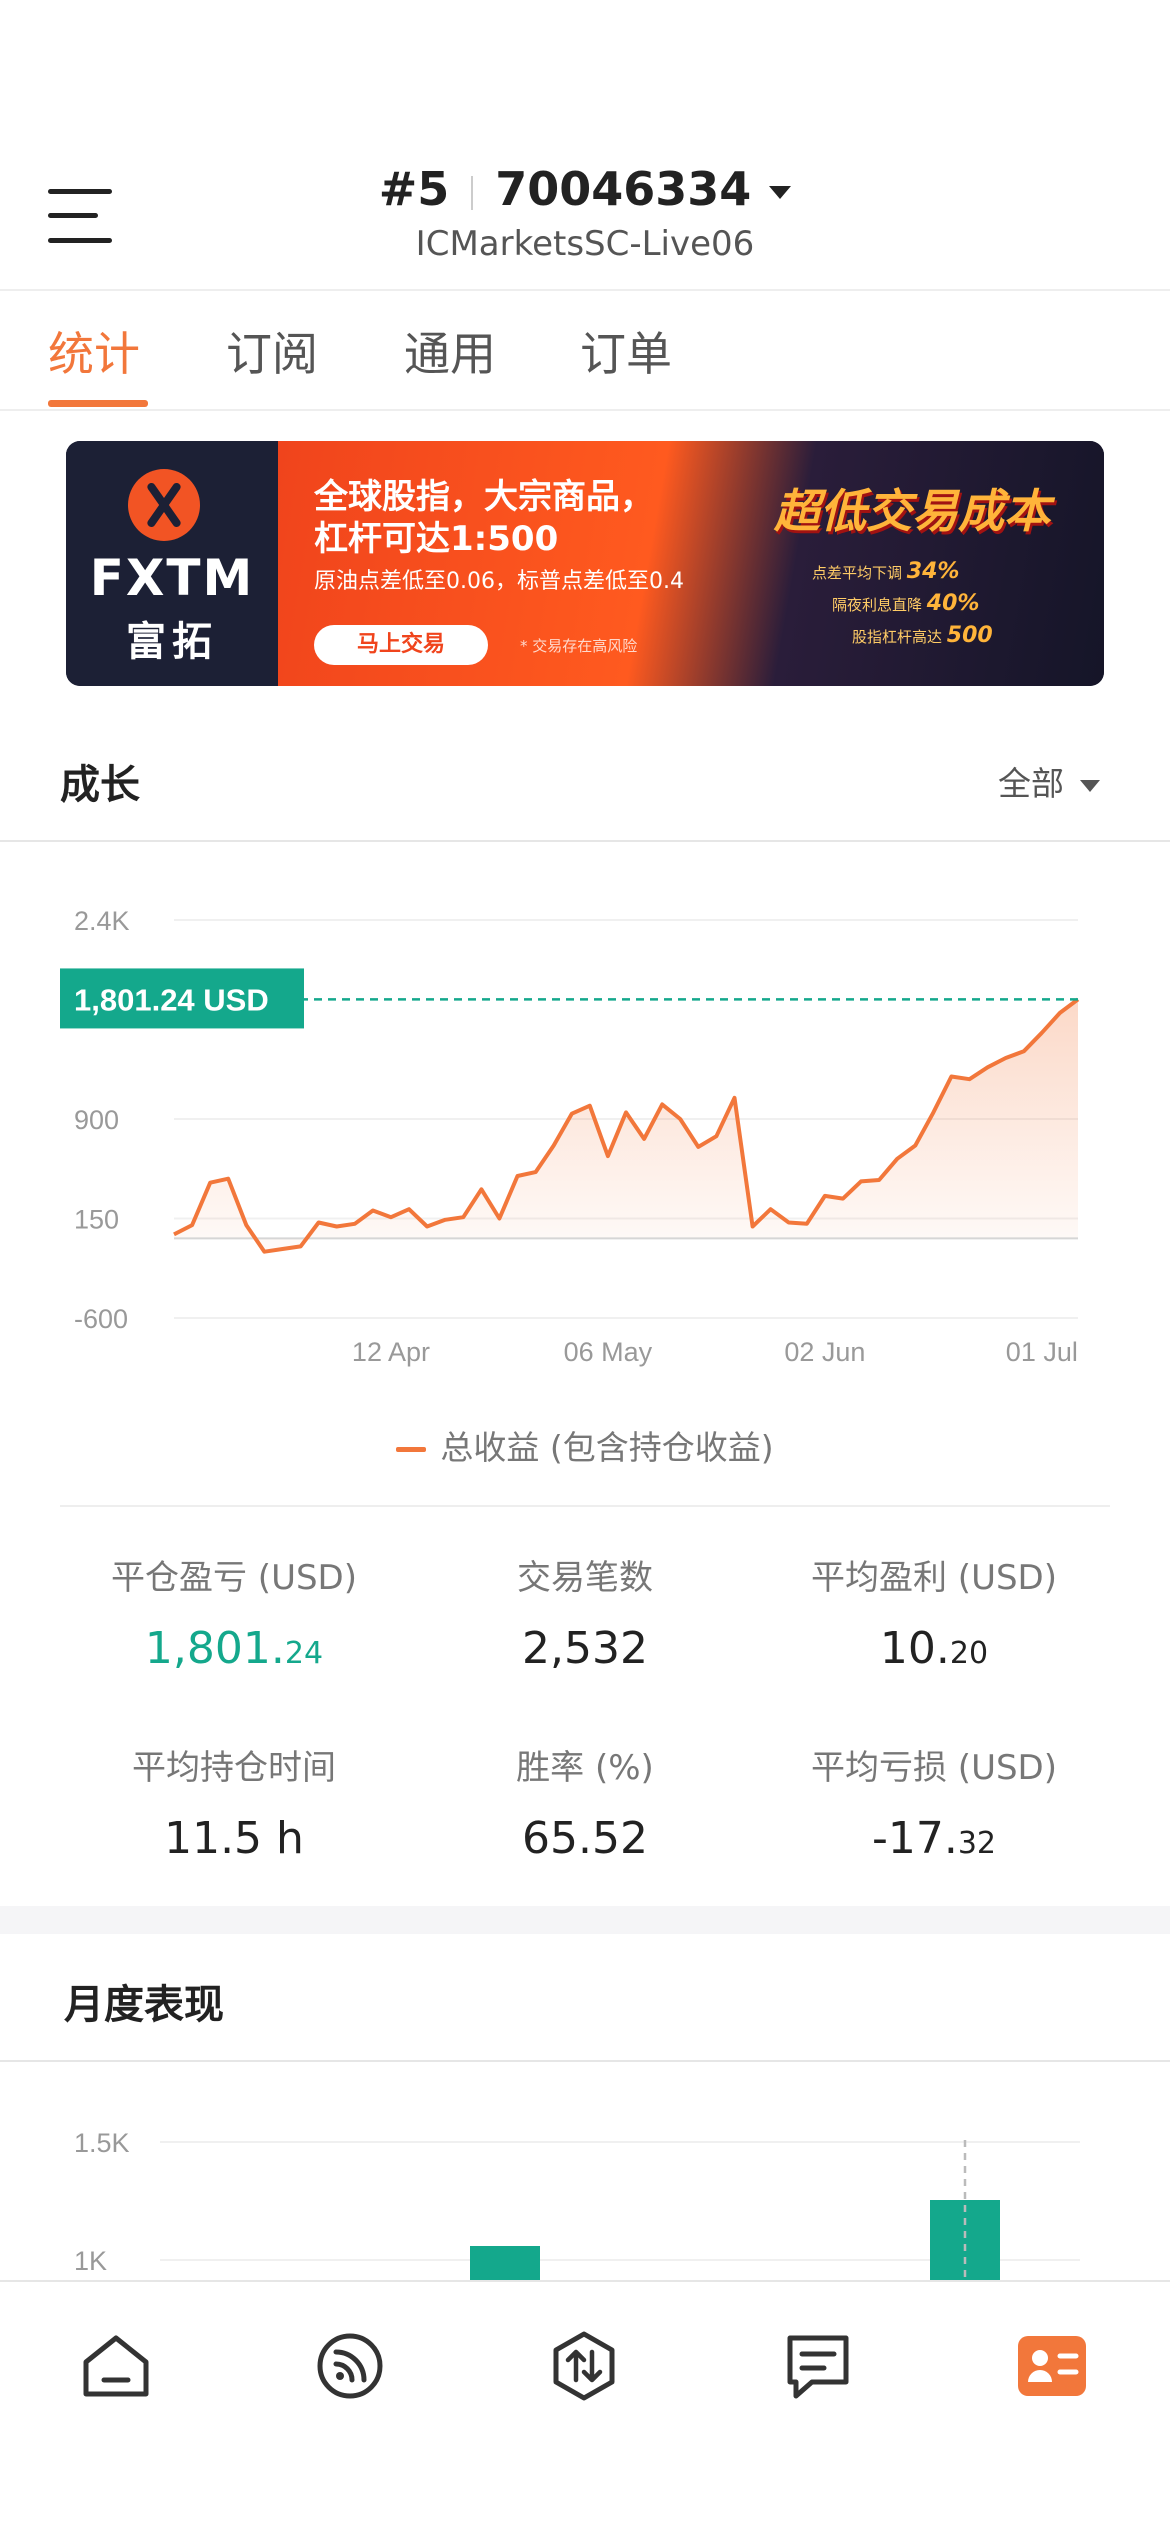  Describe the element at coordinates (608, 1352) in the screenshot. I see `x-tick-label: 06 May` at that location.